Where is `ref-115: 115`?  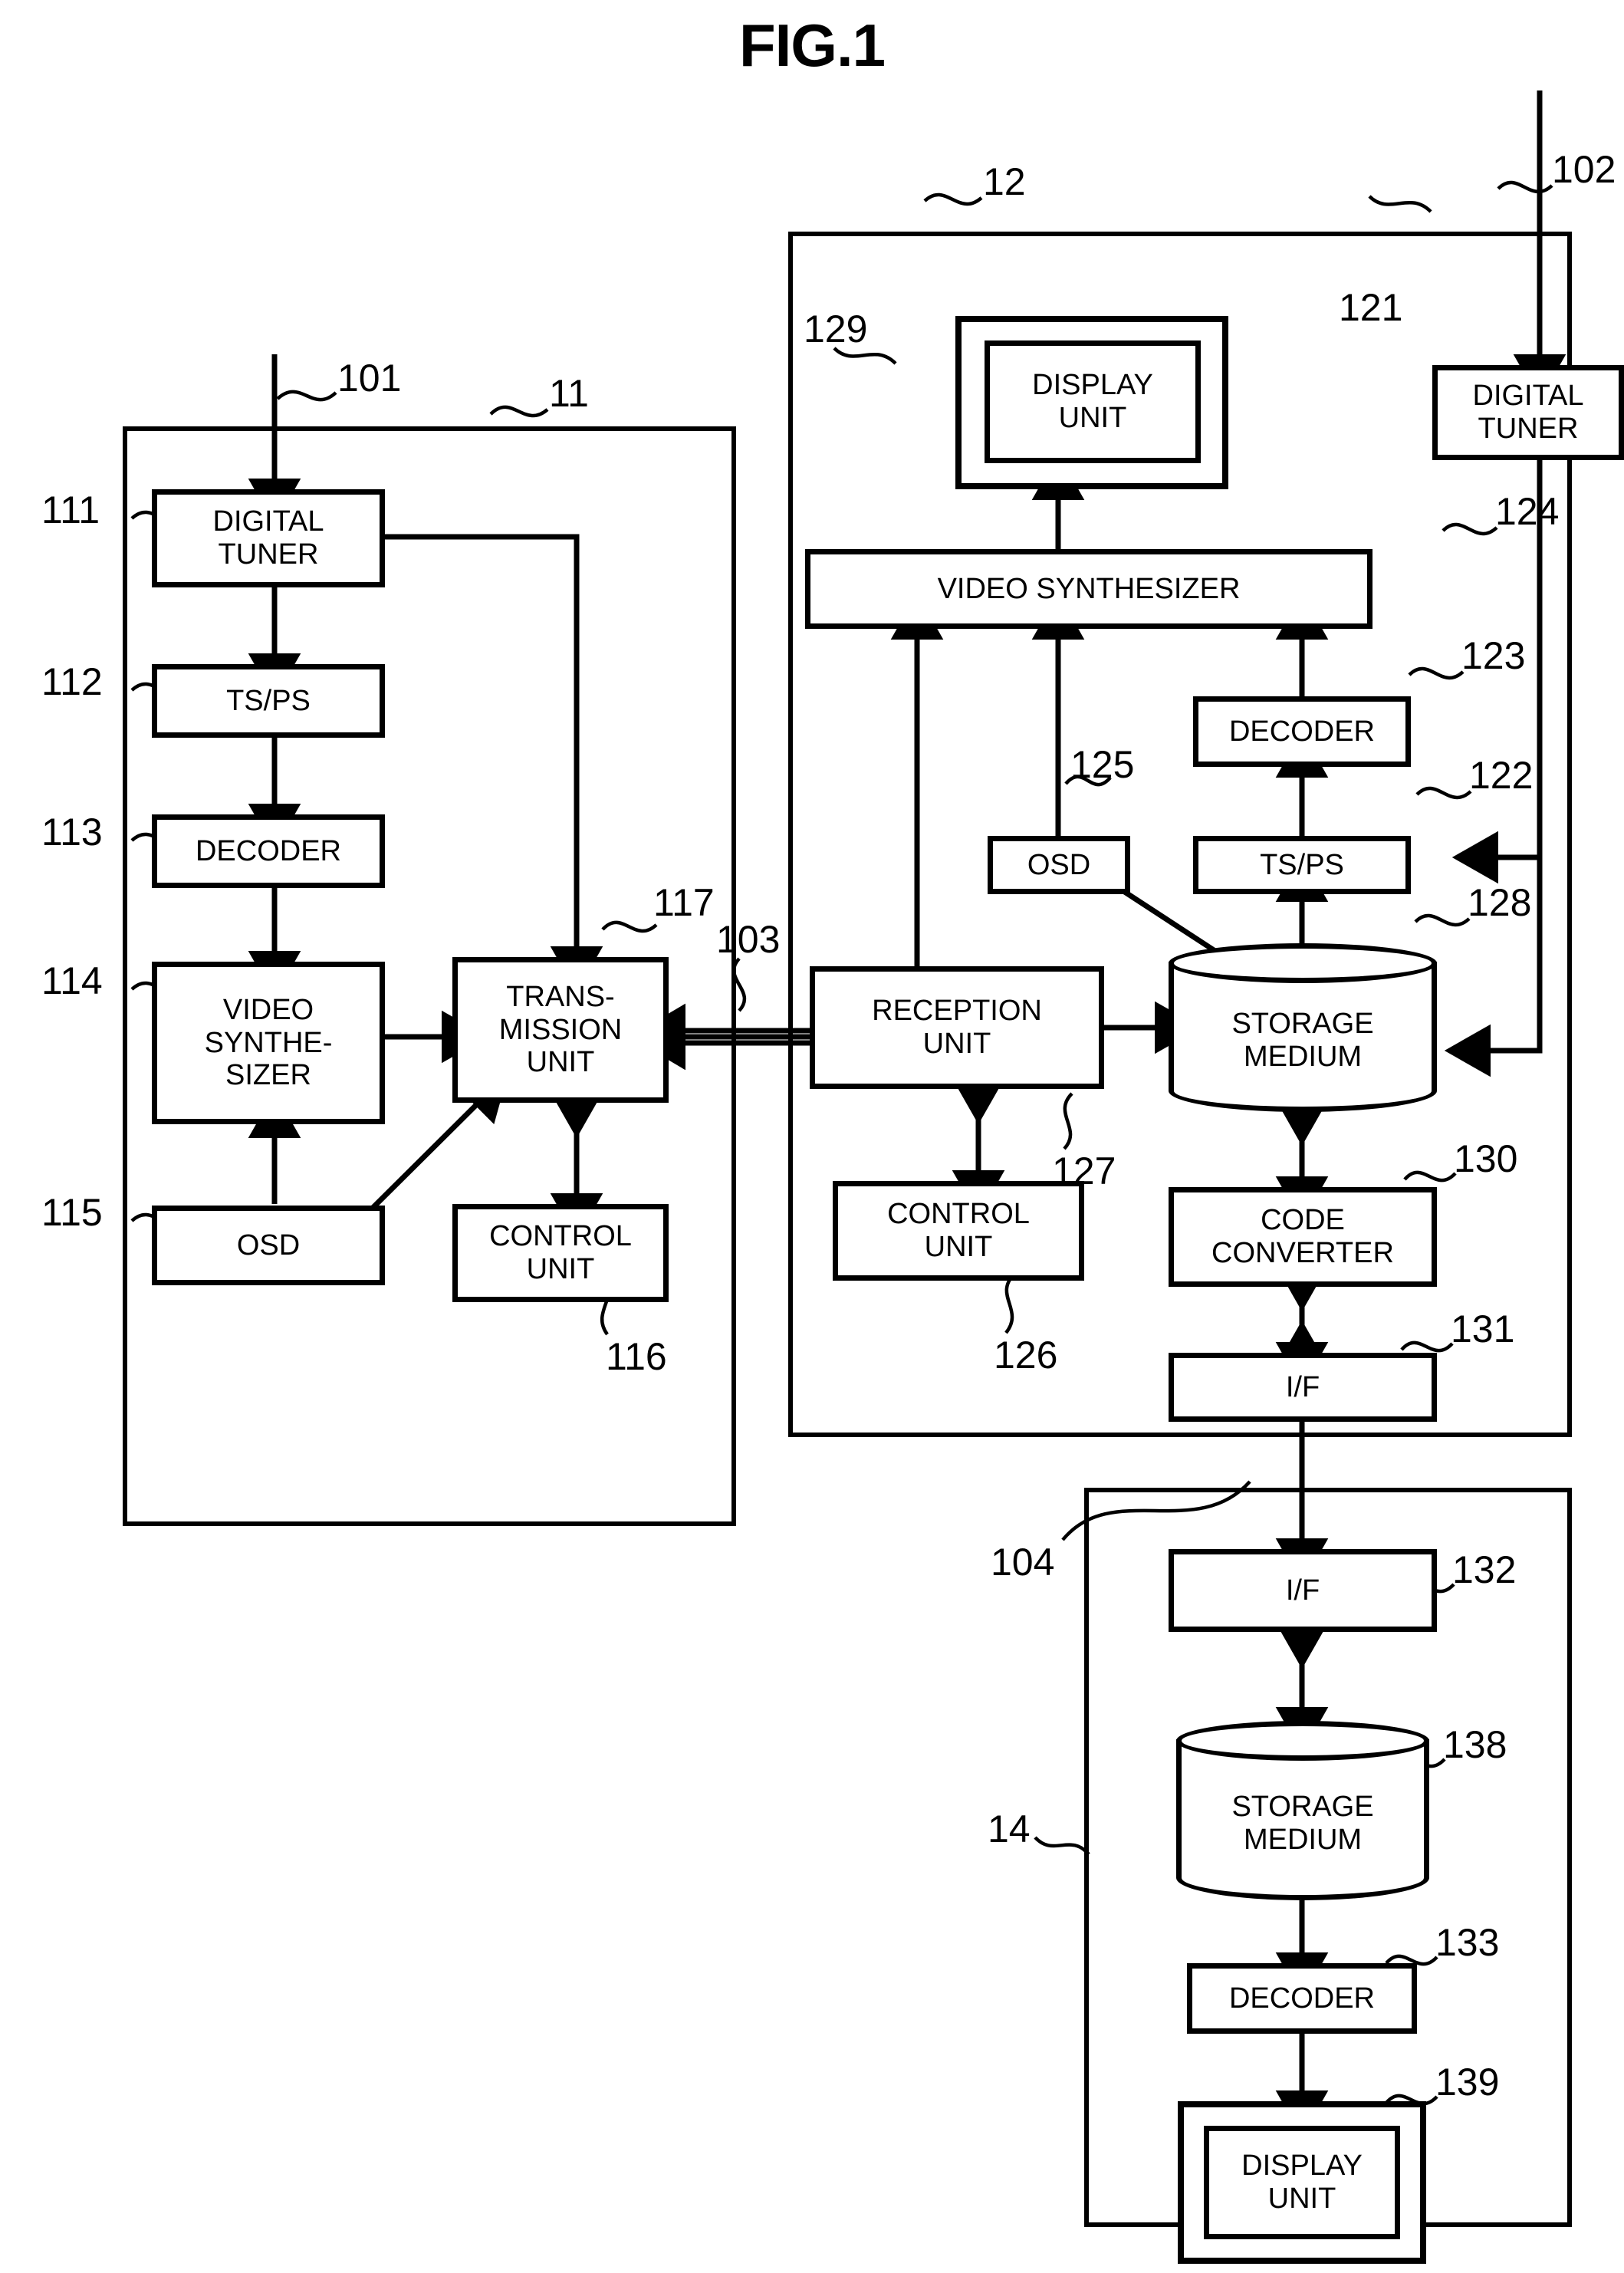 ref-115: 115 is located at coordinates (72, 1212).